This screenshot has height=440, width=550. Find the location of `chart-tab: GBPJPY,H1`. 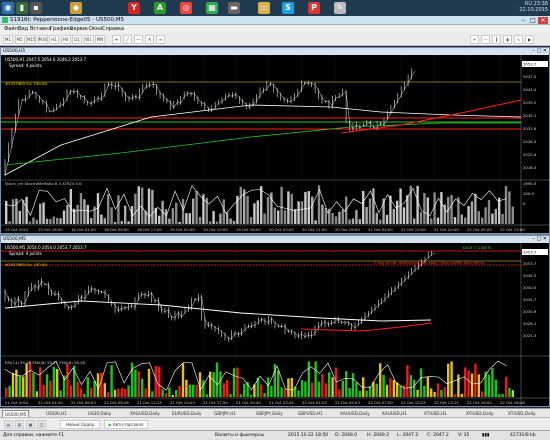

chart-tab: GBPJPY,H1 is located at coordinates (225, 413).